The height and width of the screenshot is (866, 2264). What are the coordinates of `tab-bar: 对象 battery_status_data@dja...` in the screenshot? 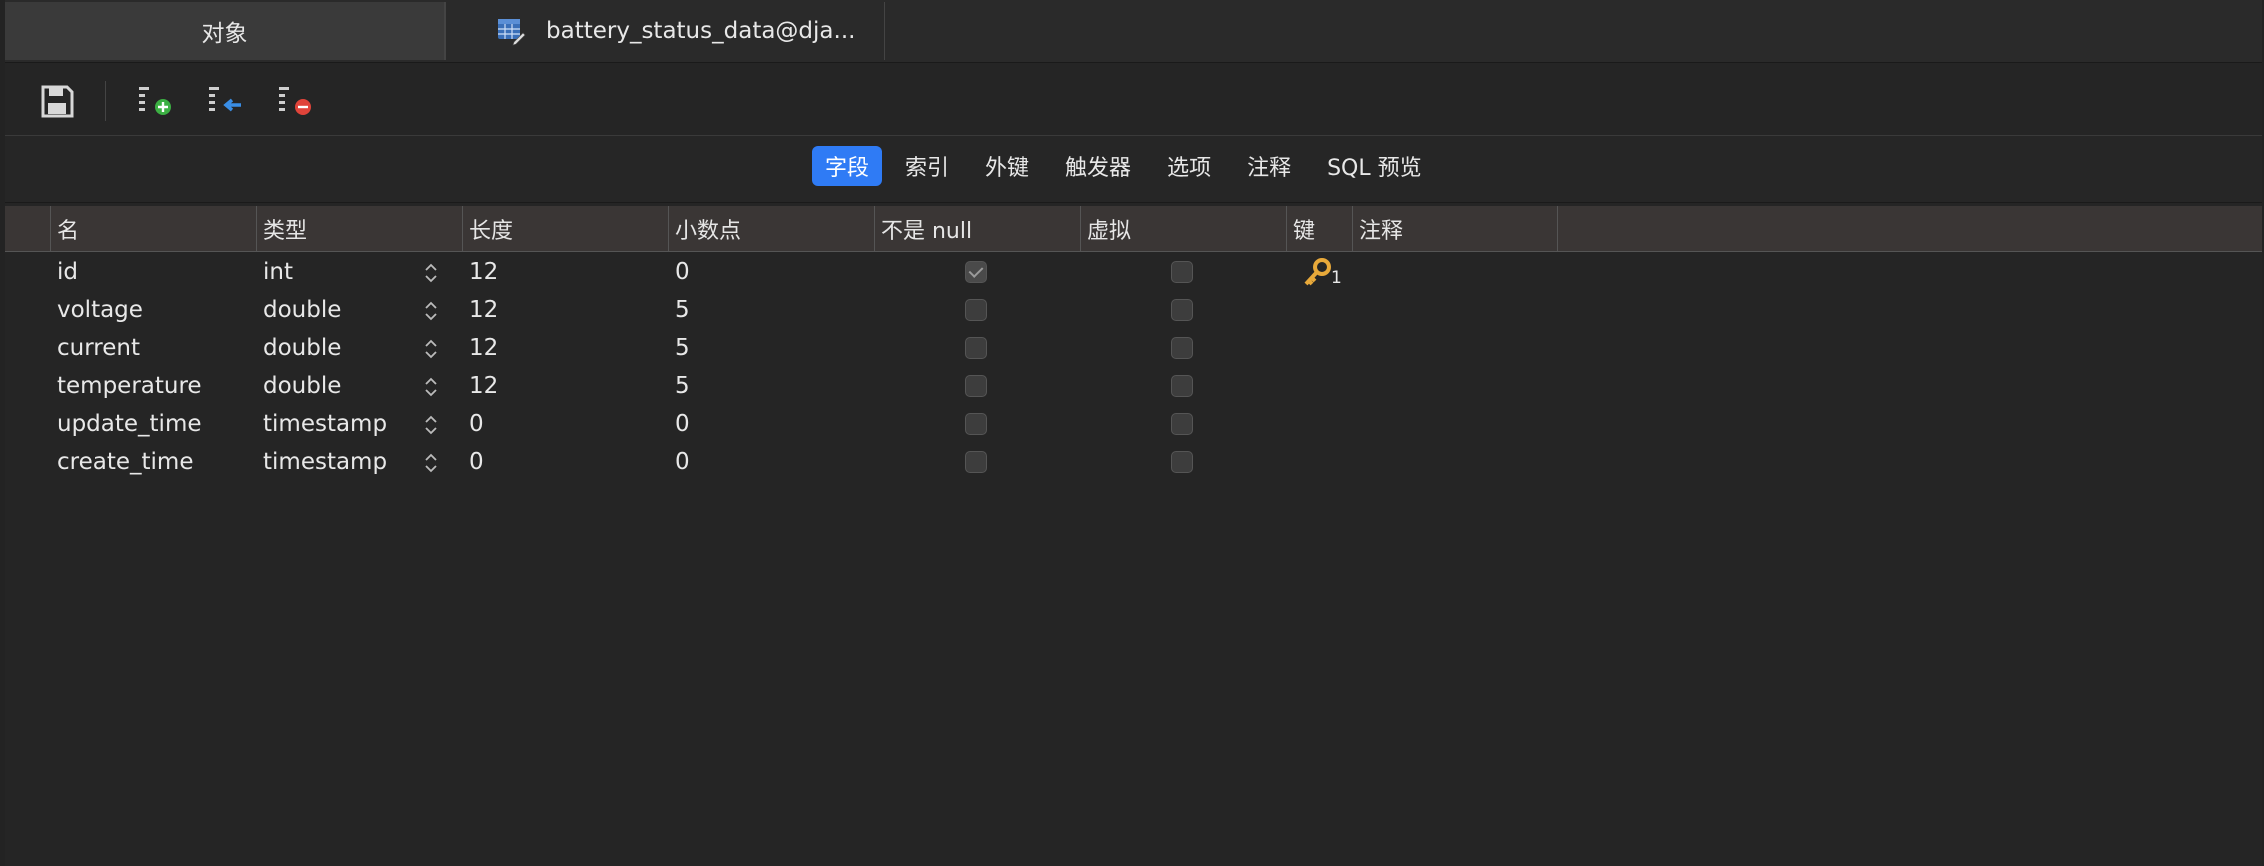 It's located at (1133, 31).